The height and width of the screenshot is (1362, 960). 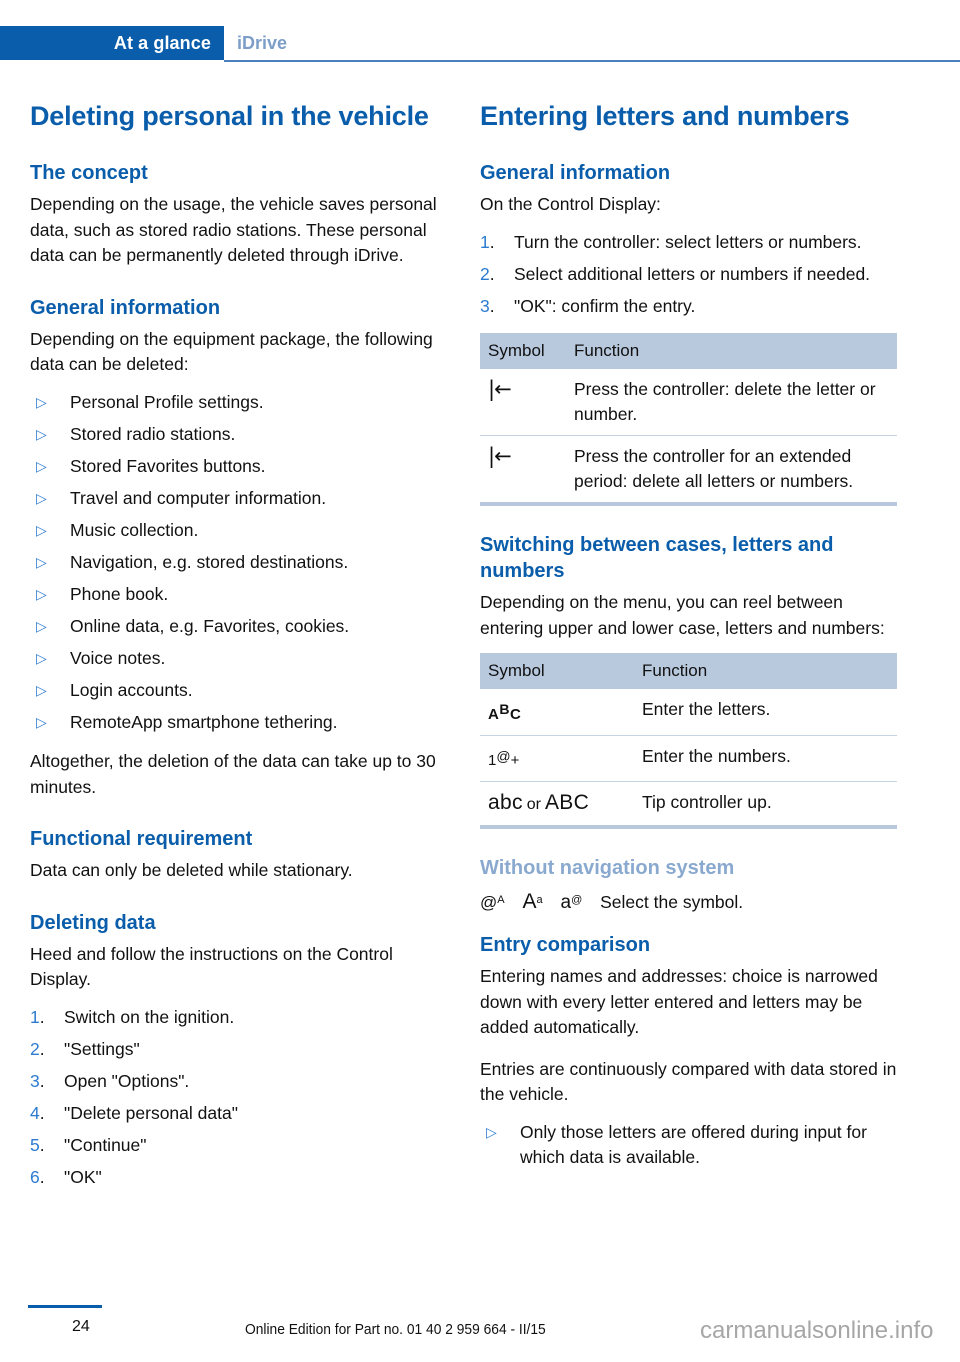 I want to click on glyph-base: a, so click(x=566, y=902).